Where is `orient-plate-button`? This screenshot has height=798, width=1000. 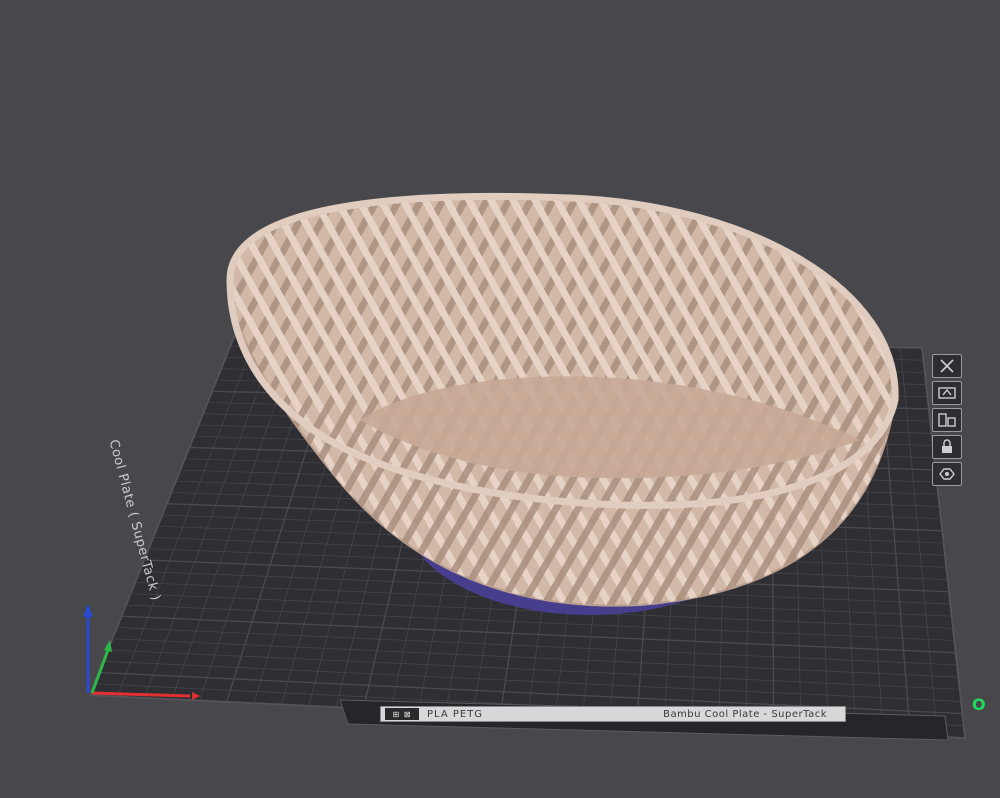 orient-plate-button is located at coordinates (947, 420).